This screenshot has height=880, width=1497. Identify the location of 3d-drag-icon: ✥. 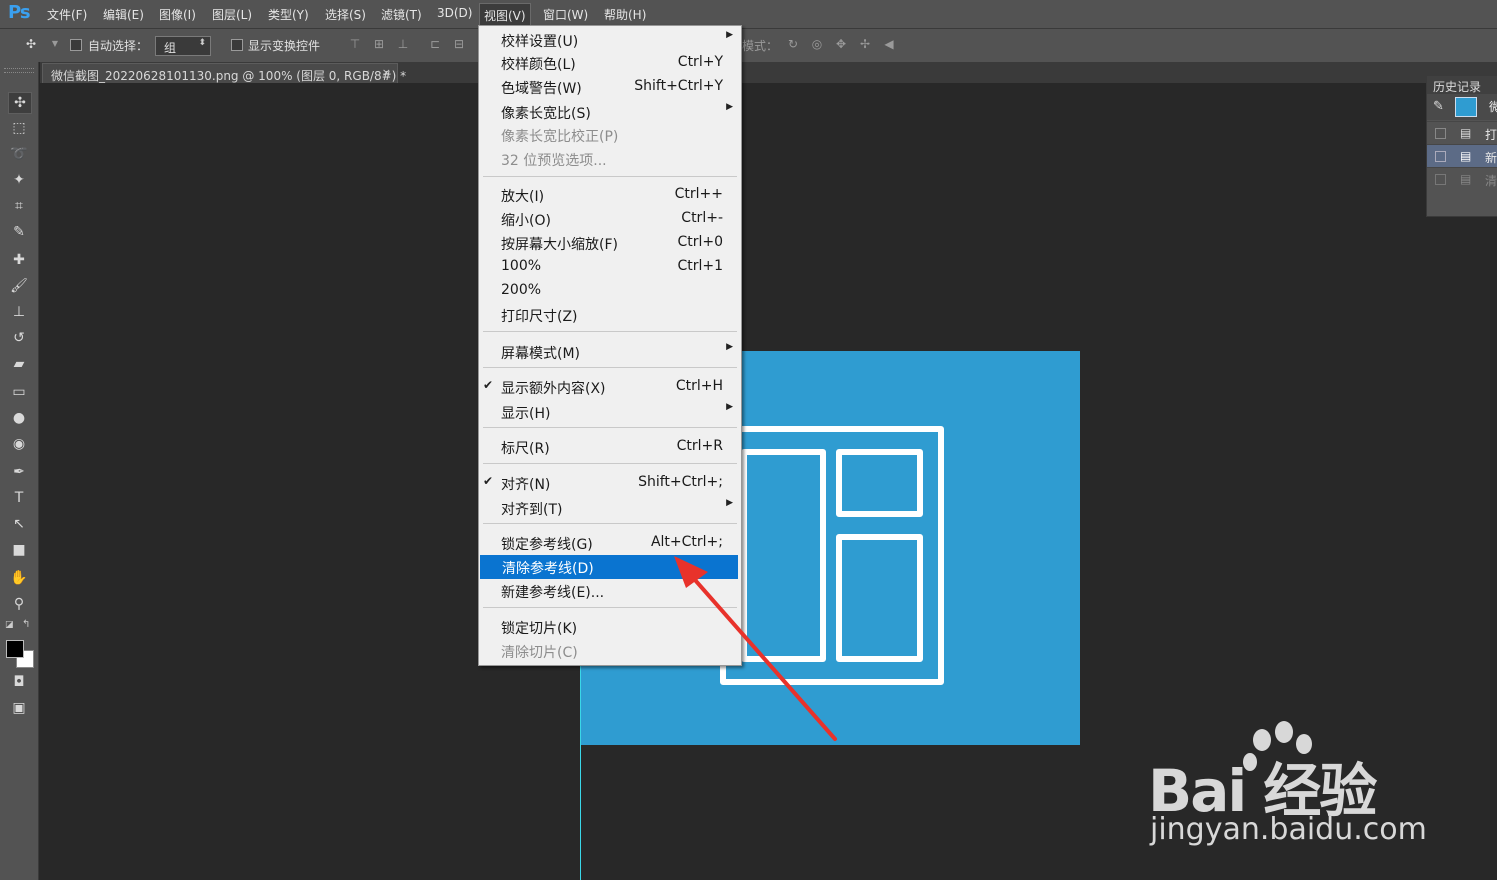
(841, 44).